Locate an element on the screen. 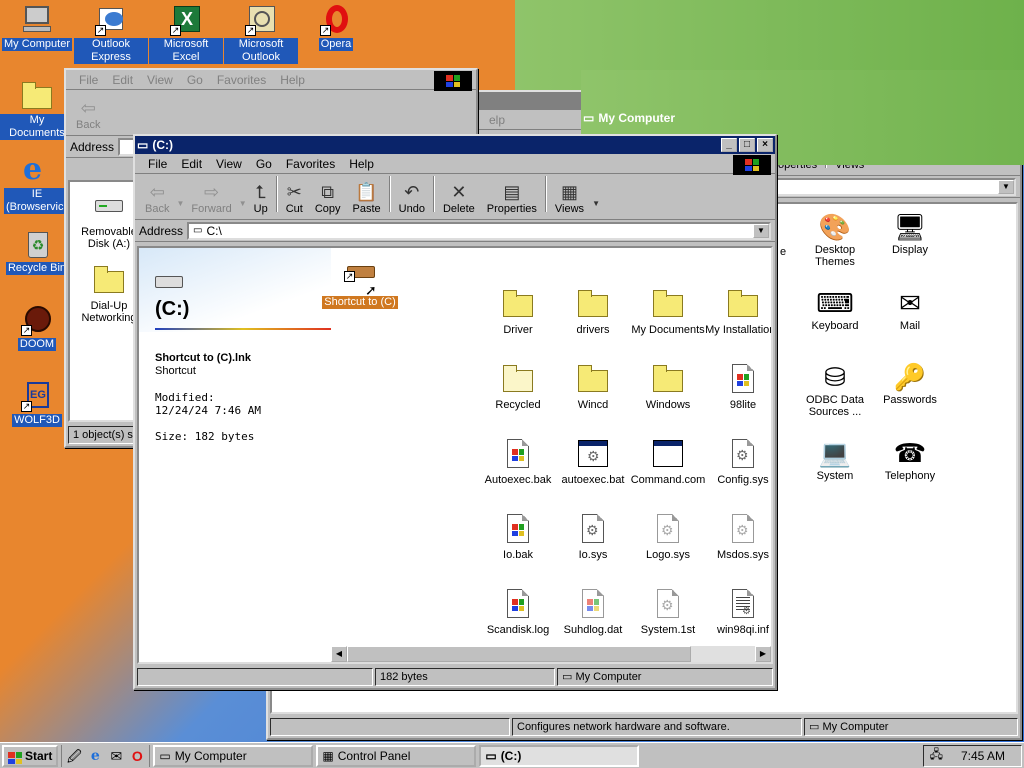 This screenshot has height=768, width=1024. drive-small-icon: ▭ is located at coordinates (491, 755).